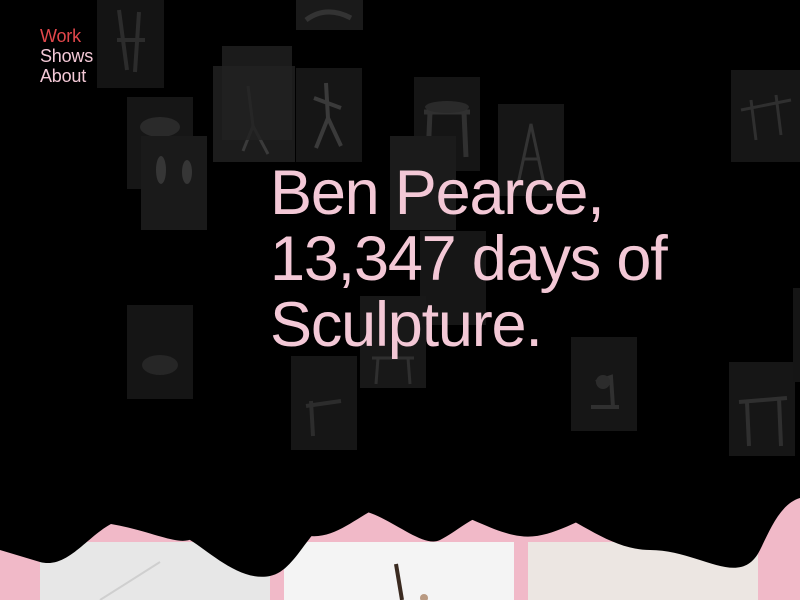  I want to click on hero-line-sculpture: Sculpture., so click(406, 325).